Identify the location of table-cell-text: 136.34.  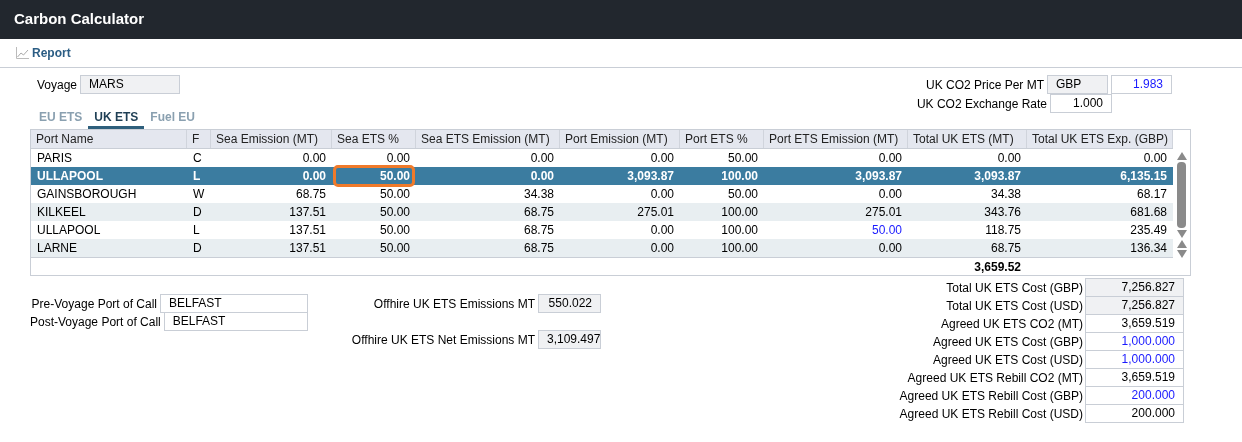
(1148, 248).